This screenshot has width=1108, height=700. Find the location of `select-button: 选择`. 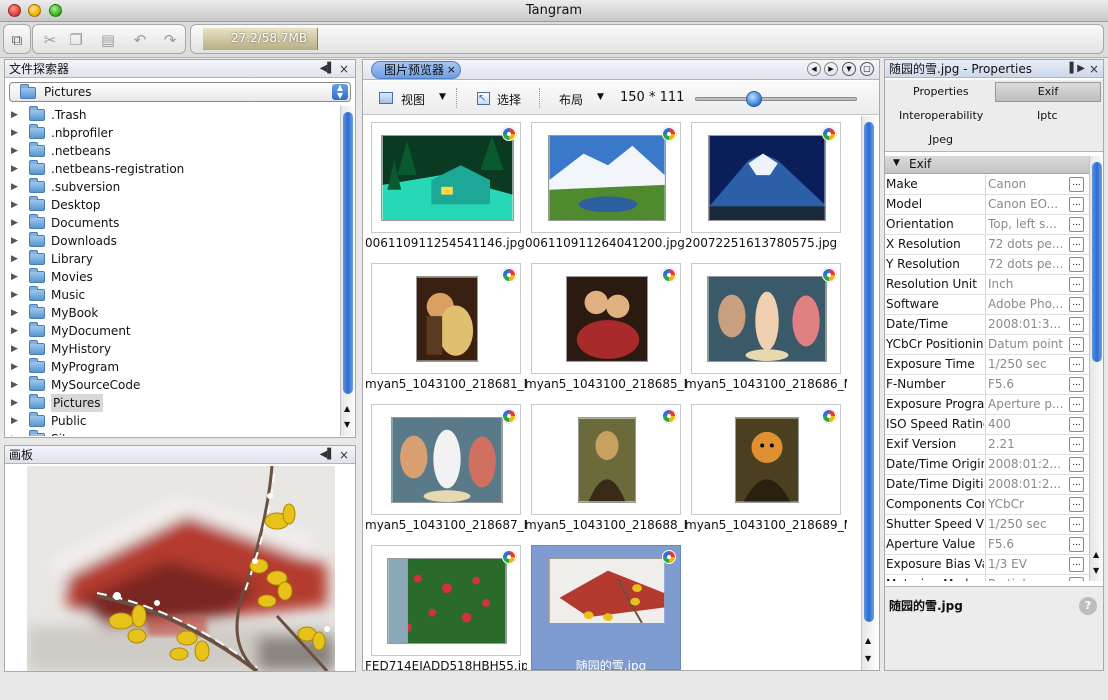

select-button: 选择 is located at coordinates (509, 99).